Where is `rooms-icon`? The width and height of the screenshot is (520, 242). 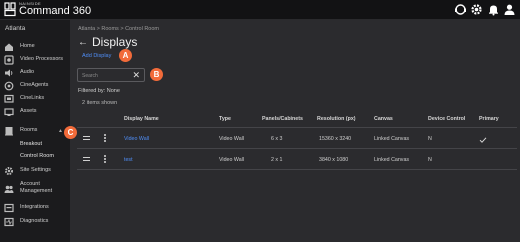 rooms-icon is located at coordinates (9, 131).